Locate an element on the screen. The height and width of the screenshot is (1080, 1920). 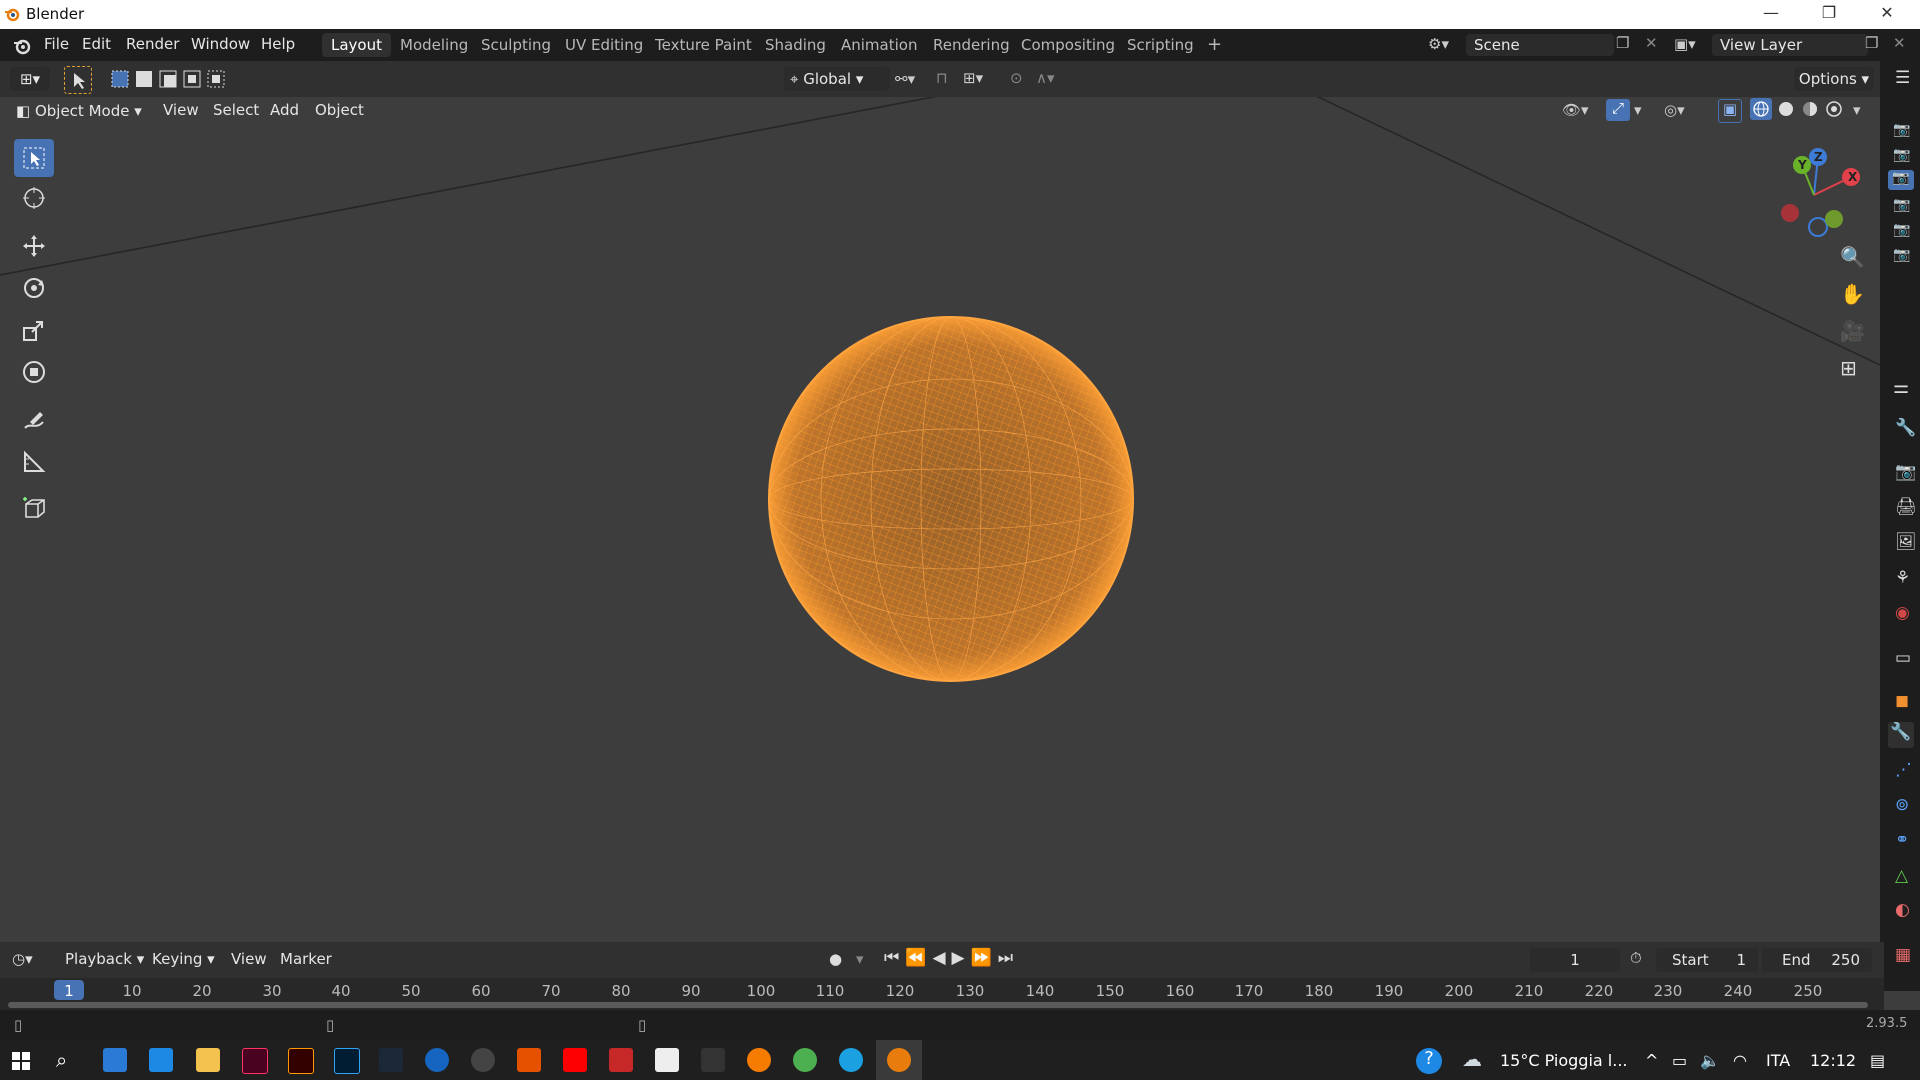
menu-window: Window is located at coordinates (220, 44).